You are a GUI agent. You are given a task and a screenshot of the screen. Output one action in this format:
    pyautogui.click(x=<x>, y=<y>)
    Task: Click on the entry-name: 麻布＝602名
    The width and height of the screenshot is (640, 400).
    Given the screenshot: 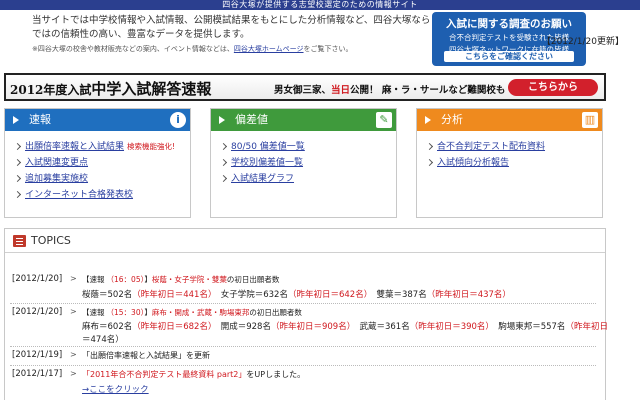 What is the action you would take?
    pyautogui.click(x=107, y=327)
    